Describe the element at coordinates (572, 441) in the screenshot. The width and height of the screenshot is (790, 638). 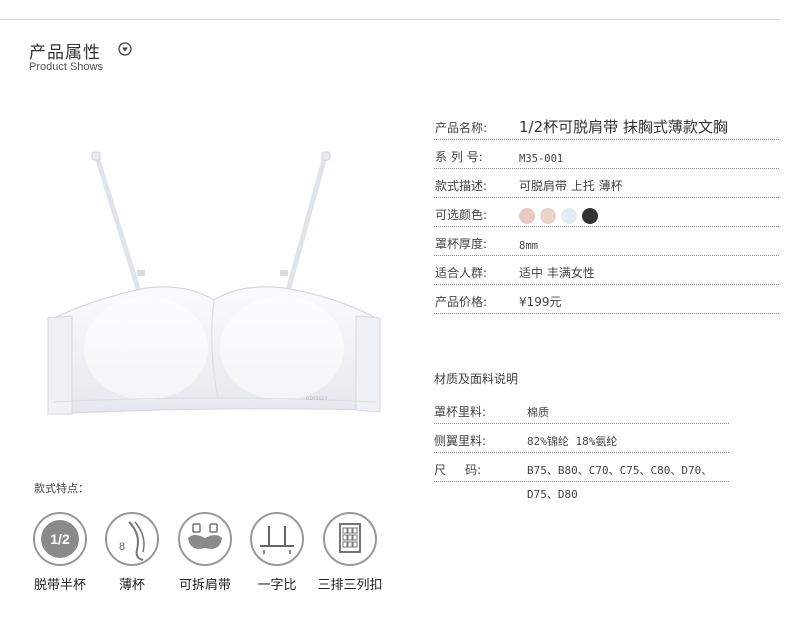
I see `wing-material: 82%锦纶 18%氨纶` at that location.